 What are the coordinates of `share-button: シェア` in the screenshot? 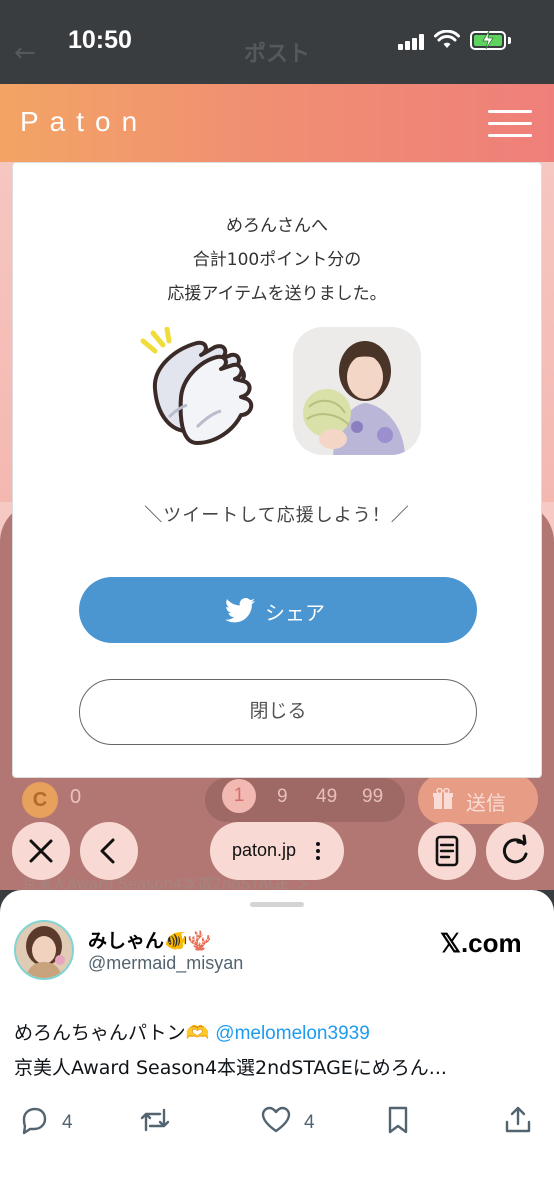 It's located at (278, 610).